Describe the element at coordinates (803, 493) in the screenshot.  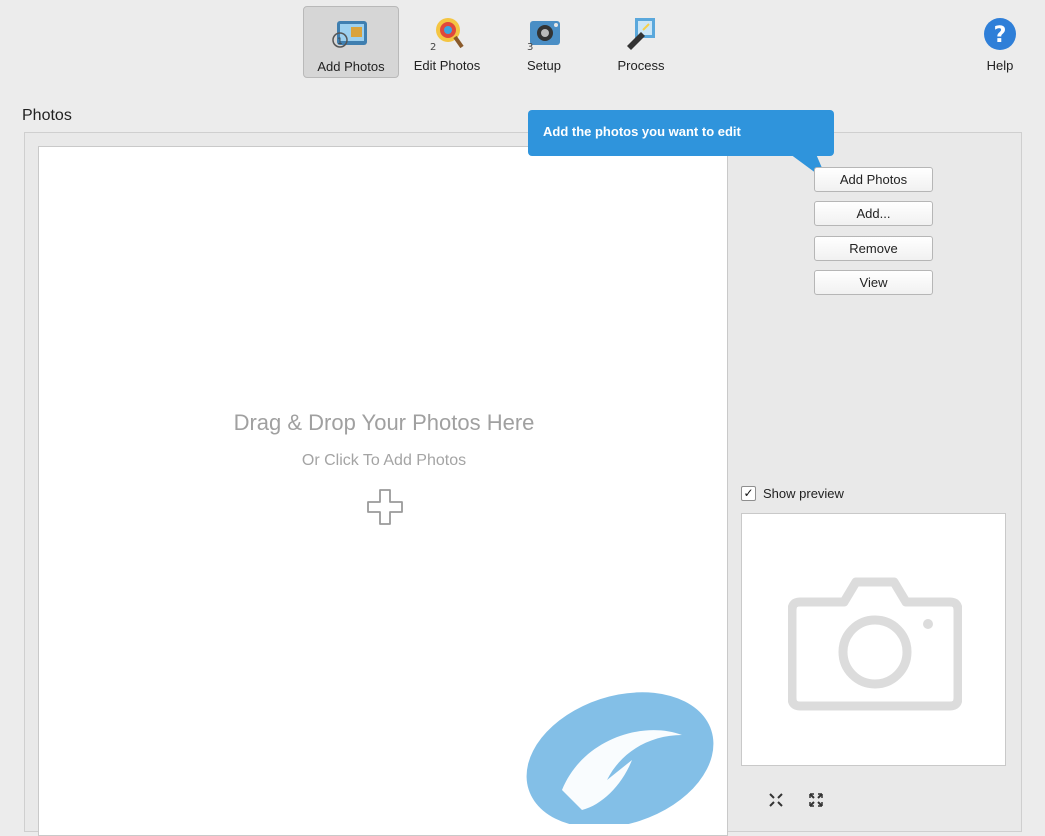
I see `show-preview-label: Show preview` at that location.